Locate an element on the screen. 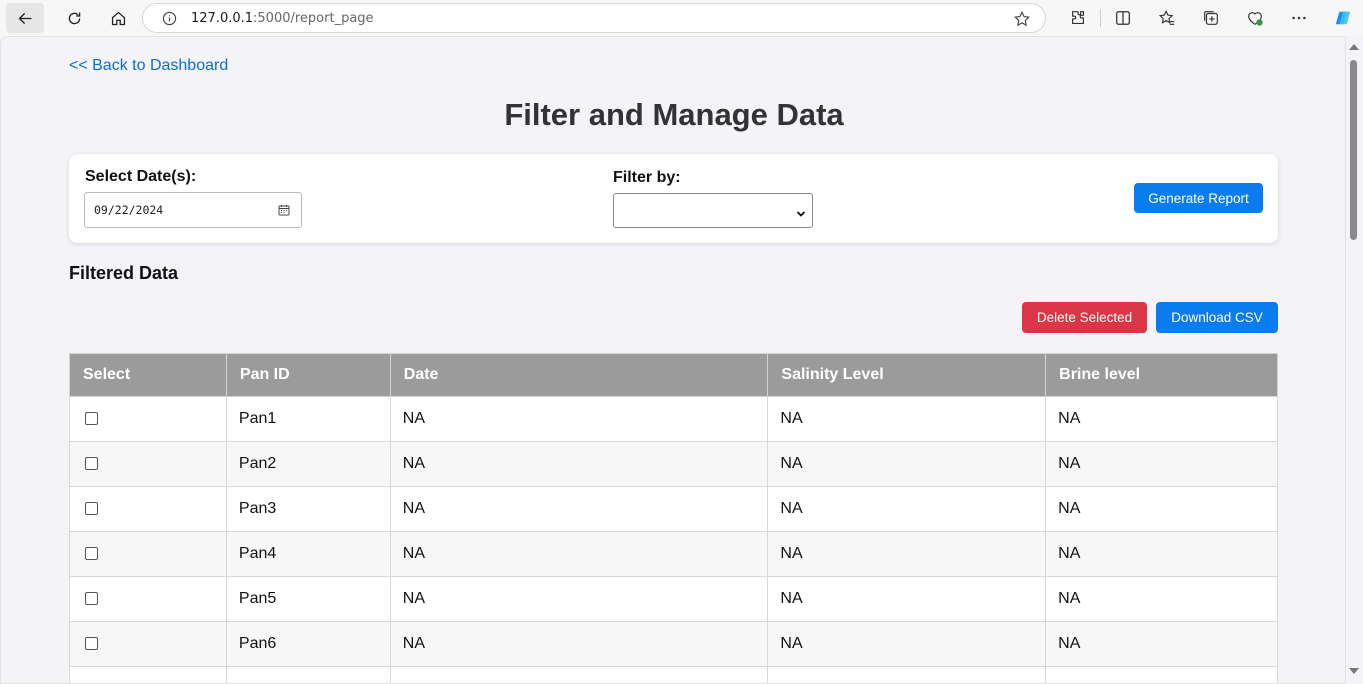 This screenshot has height=684, width=1363. copilot-icon is located at coordinates (1342, 18).